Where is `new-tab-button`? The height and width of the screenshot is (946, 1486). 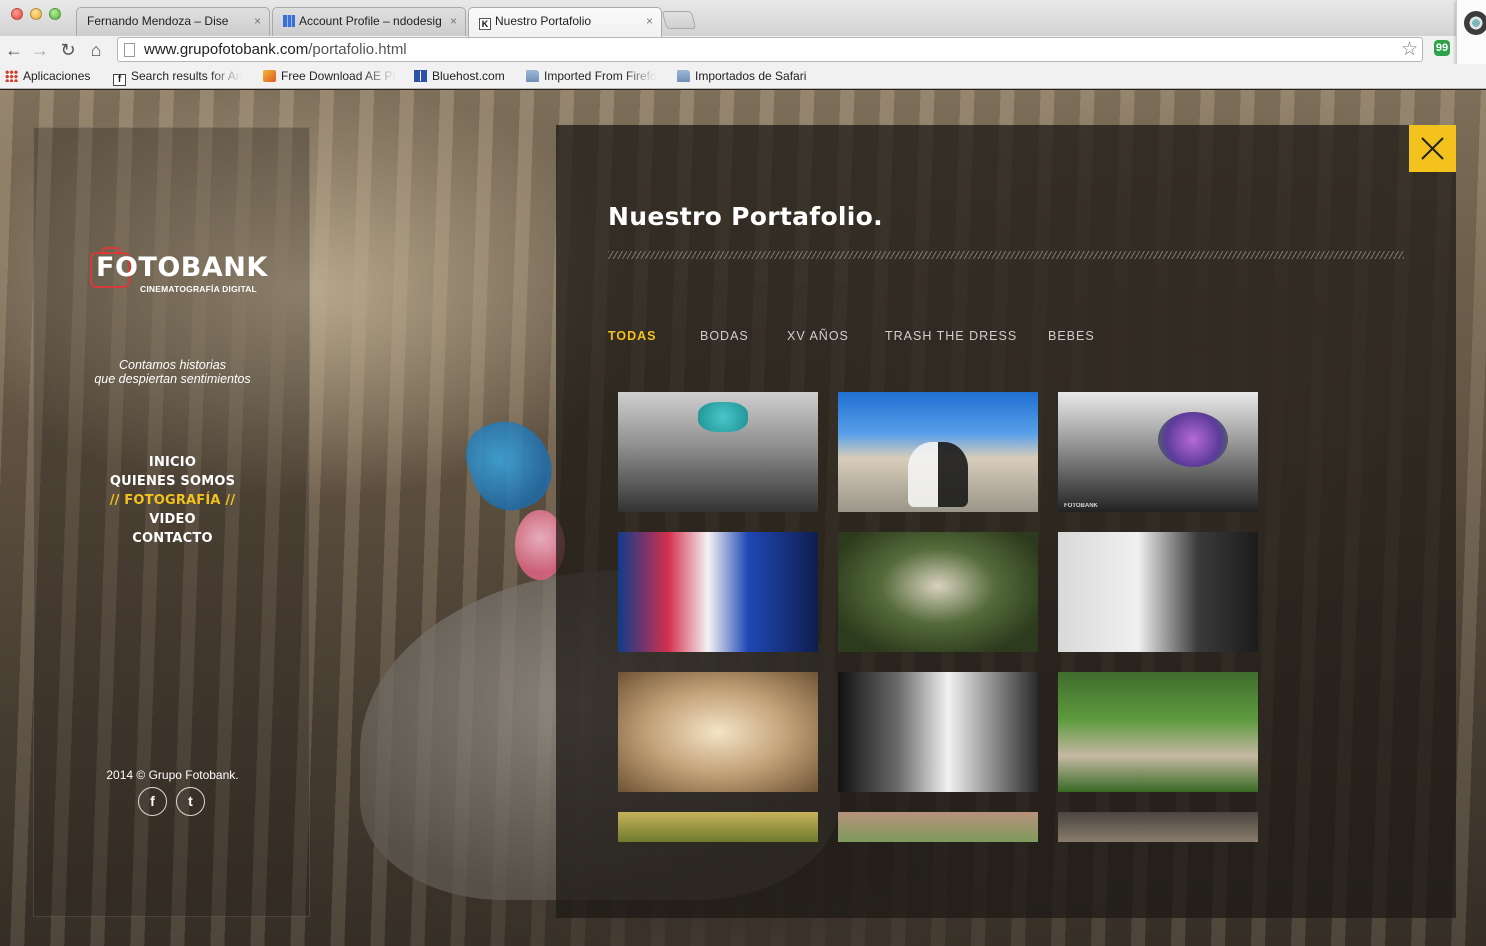
new-tab-button is located at coordinates (679, 20).